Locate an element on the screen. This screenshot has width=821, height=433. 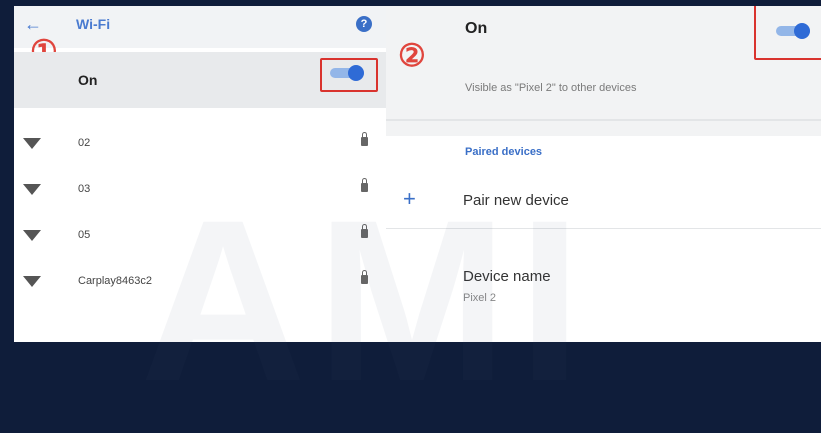
visibility-text: Visible as "Pixel 2" to other devices is located at coordinates (551, 88).